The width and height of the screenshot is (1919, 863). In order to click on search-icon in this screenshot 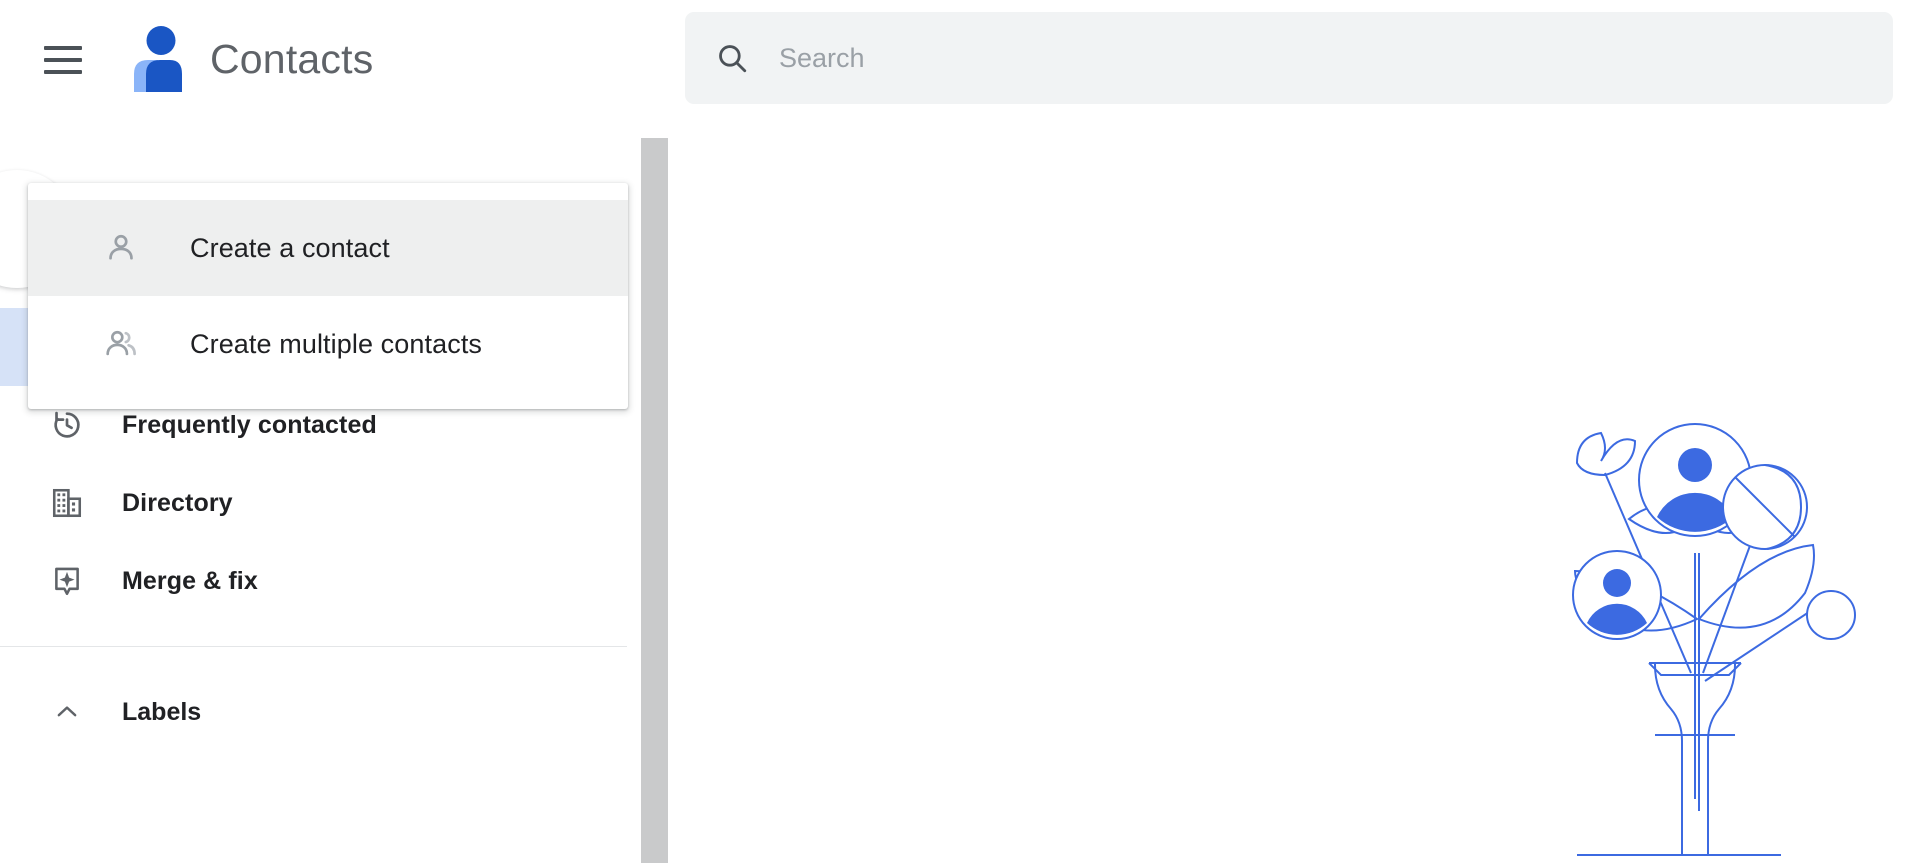, I will do `click(732, 58)`.